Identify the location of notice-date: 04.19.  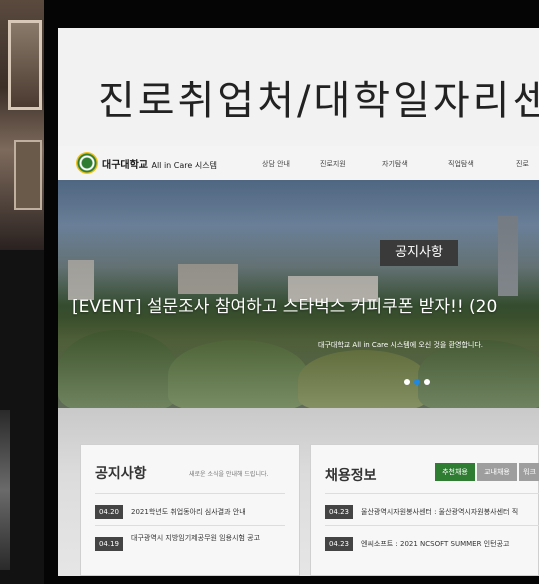
(109, 544).